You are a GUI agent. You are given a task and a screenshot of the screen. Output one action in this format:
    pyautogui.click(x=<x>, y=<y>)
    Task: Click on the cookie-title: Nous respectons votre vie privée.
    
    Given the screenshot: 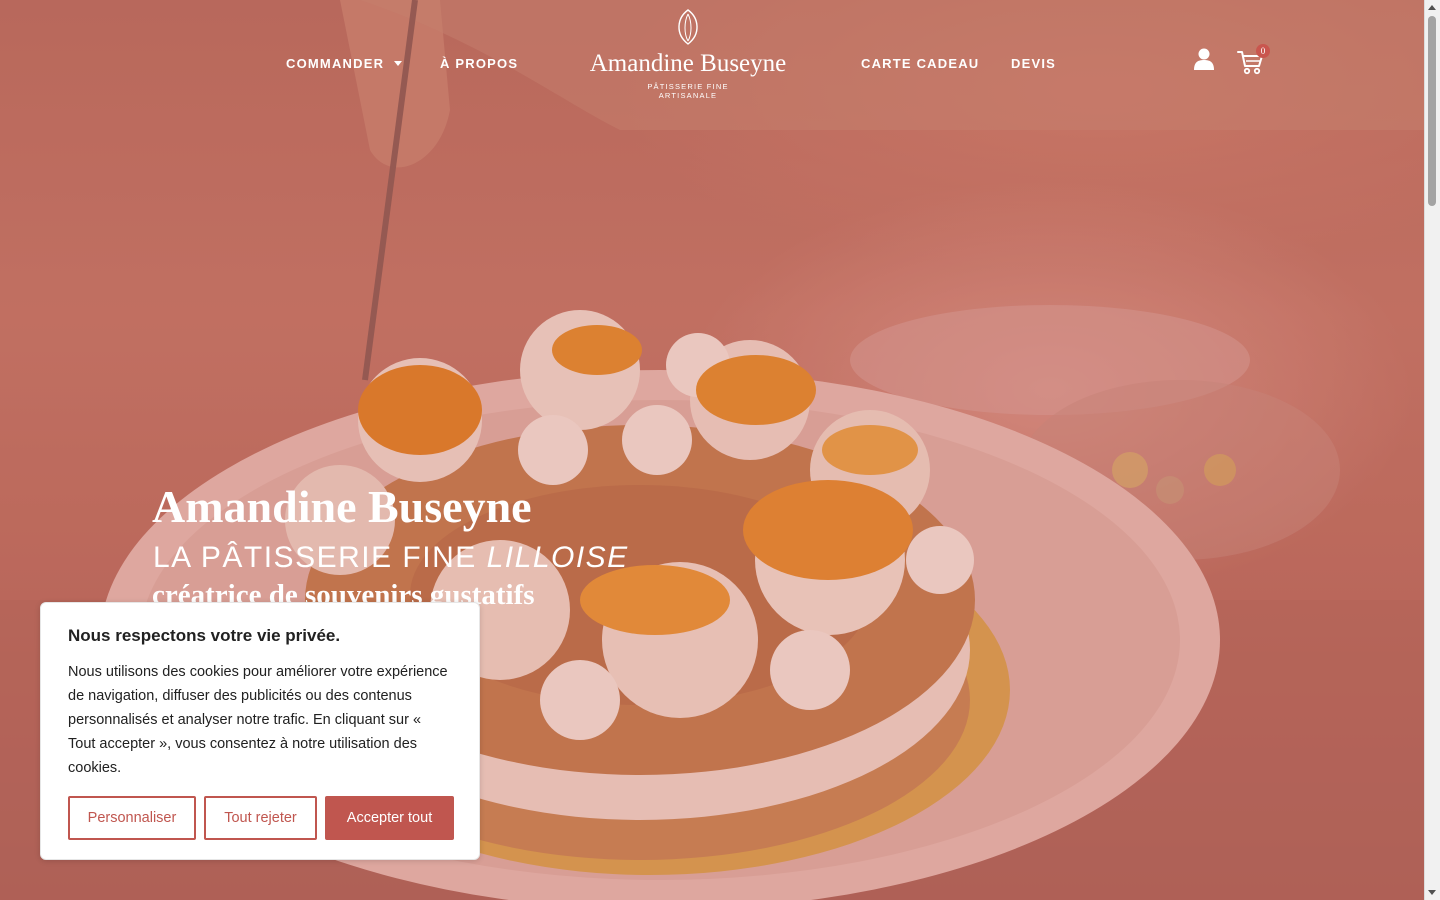 What is the action you would take?
    pyautogui.click(x=204, y=635)
    